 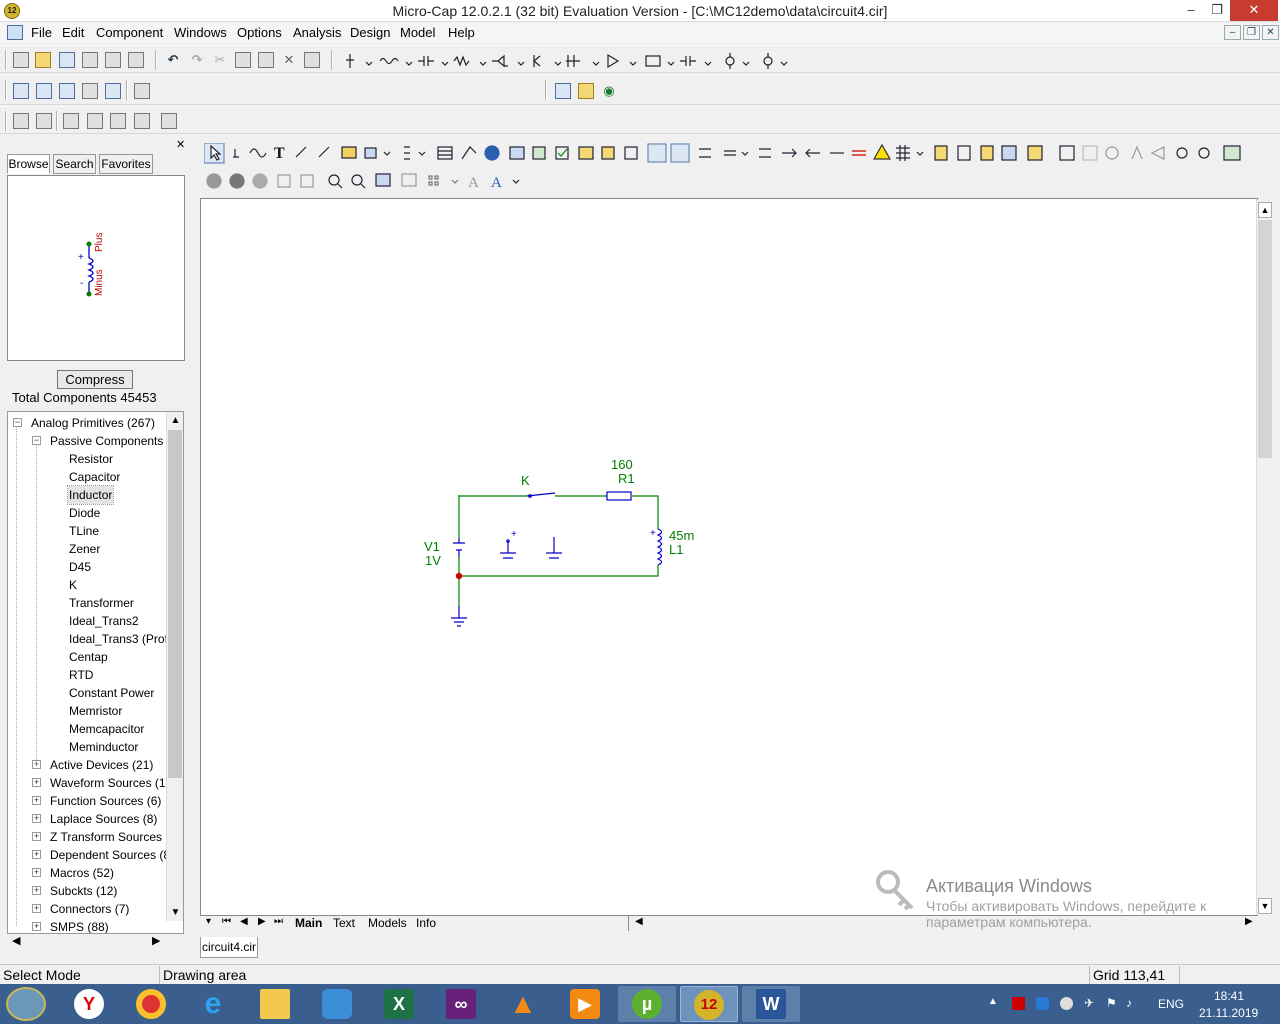 I want to click on label-l1-name: L1, so click(x=676, y=549).